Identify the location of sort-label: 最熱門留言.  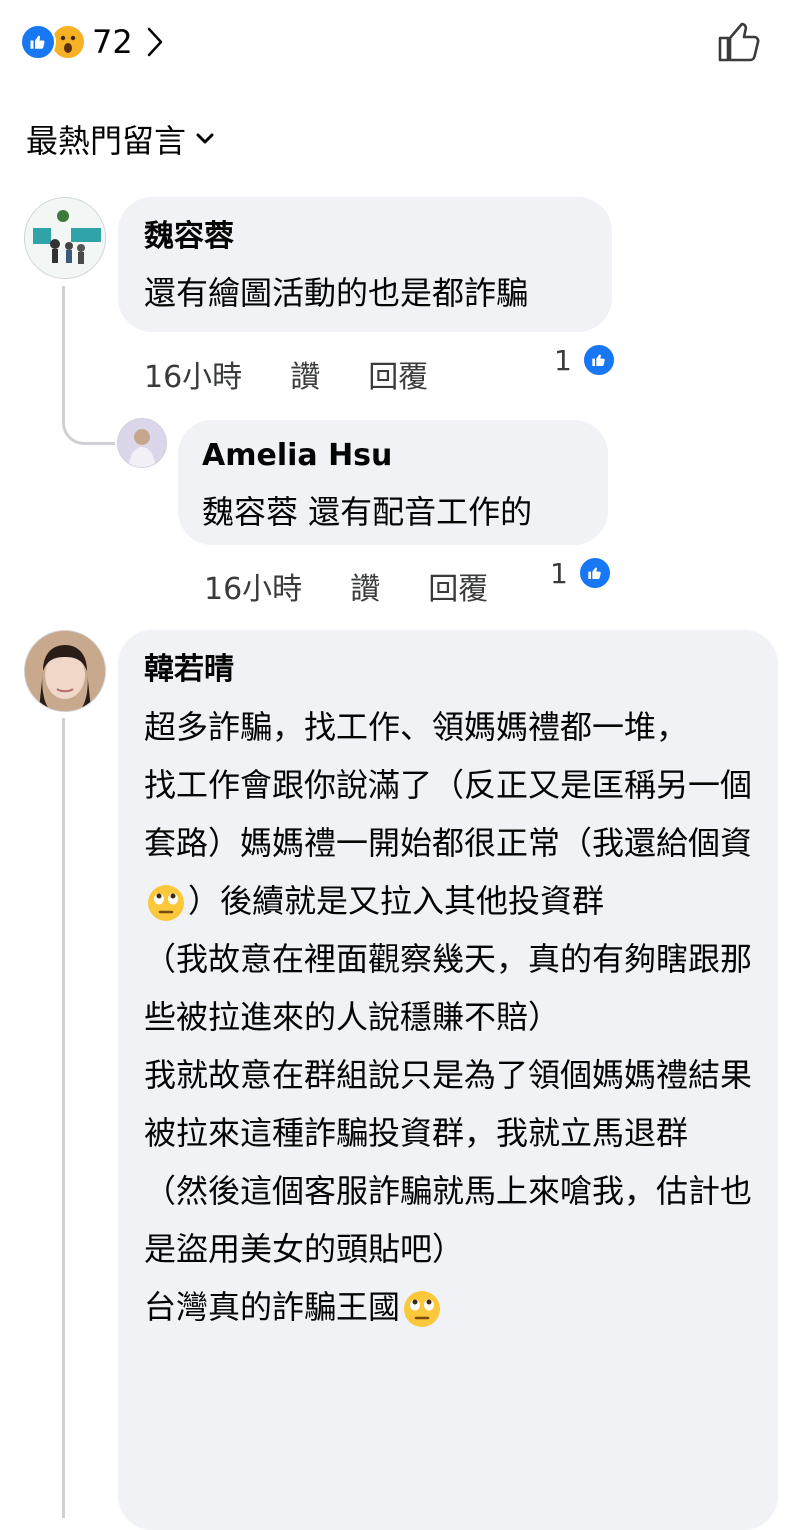
(106, 141).